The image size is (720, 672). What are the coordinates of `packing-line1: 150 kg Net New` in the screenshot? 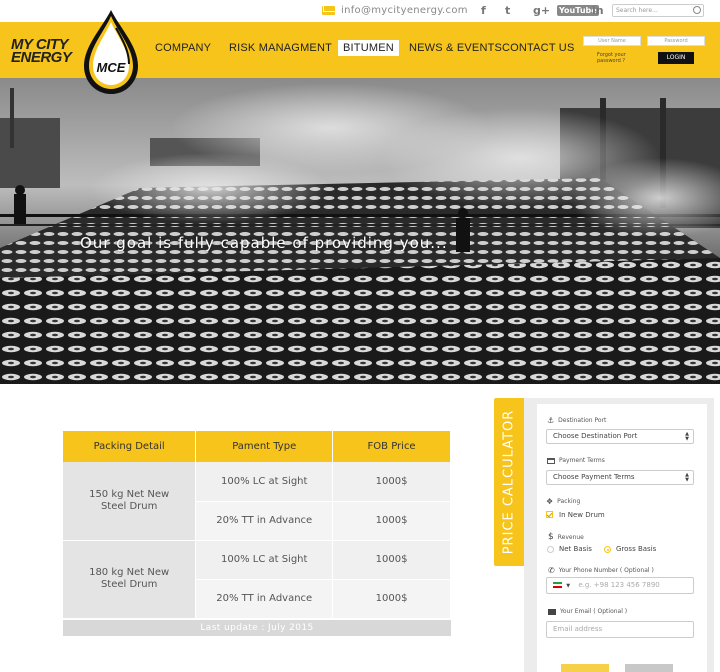 It's located at (129, 494).